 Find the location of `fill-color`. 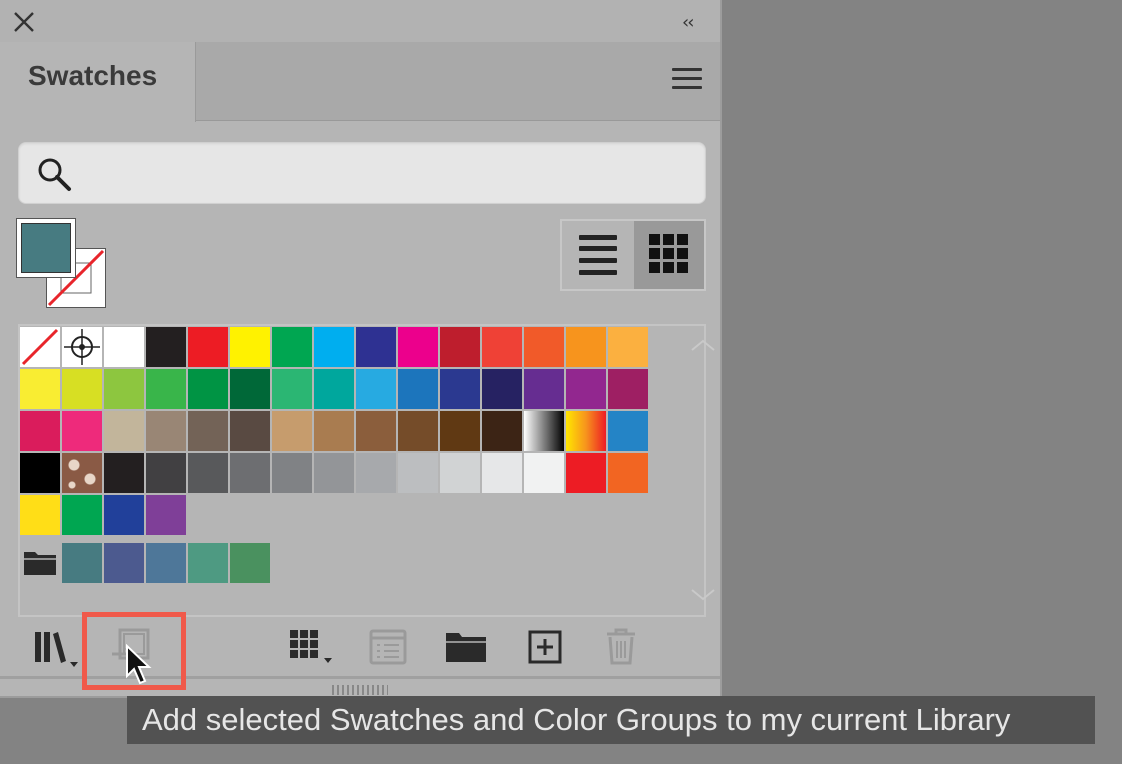

fill-color is located at coordinates (46, 248).